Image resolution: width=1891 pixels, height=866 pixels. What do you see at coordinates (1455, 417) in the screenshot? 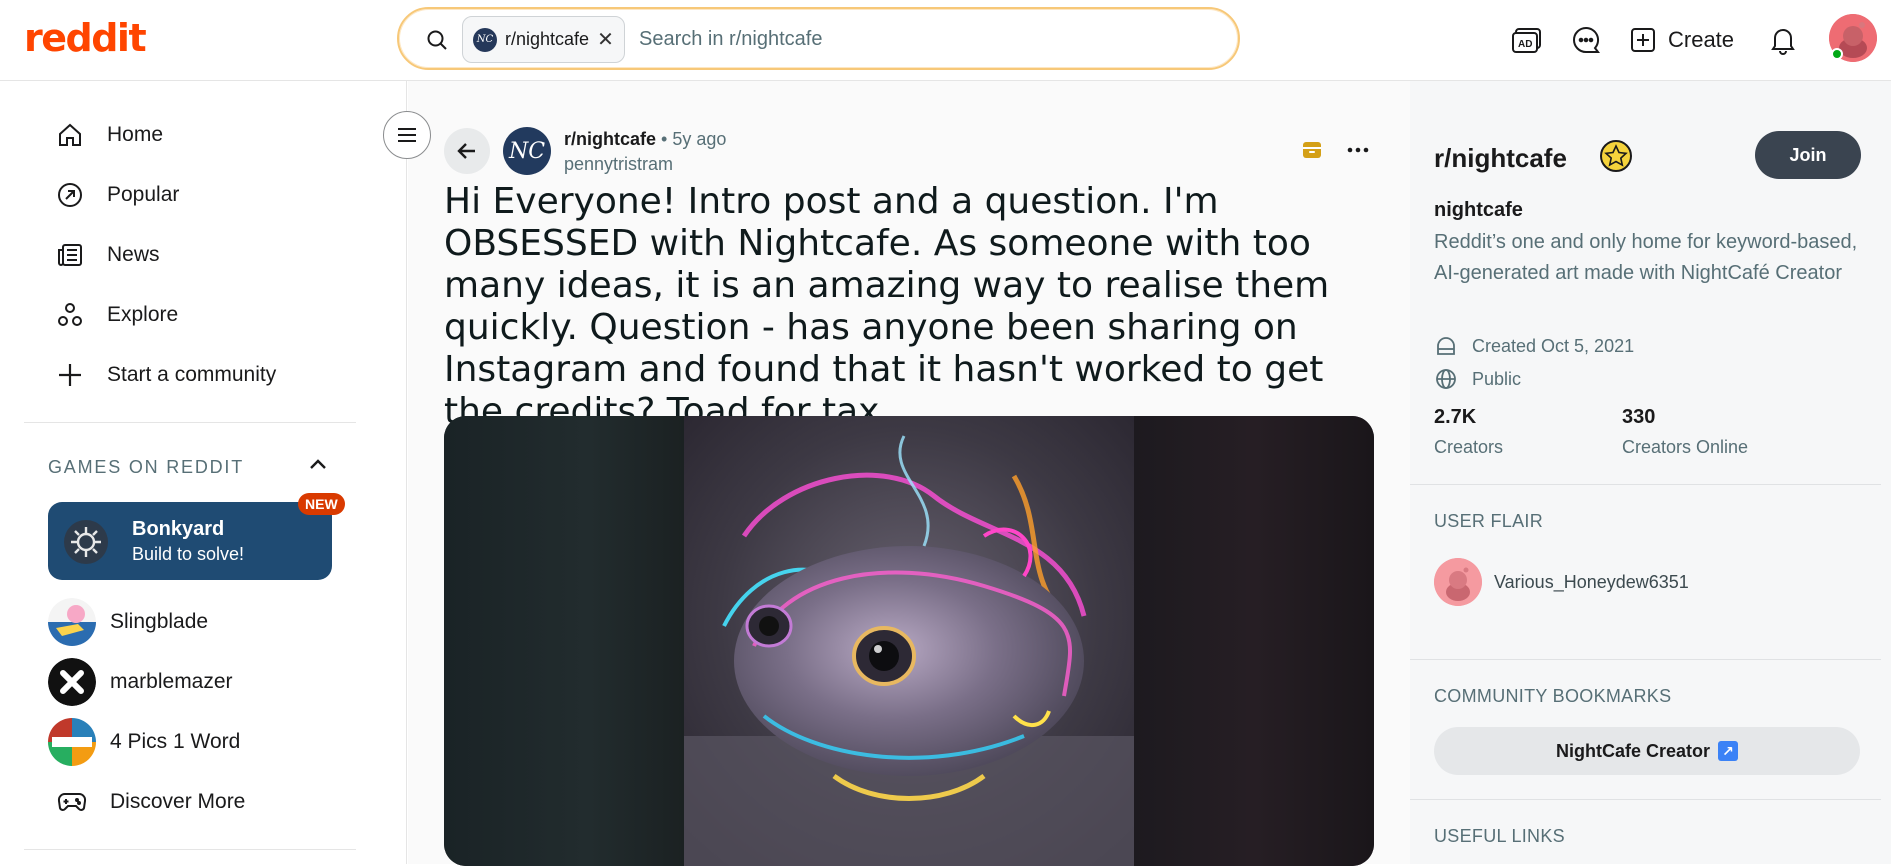
I see `stat-creators-value: 2.7K` at bounding box center [1455, 417].